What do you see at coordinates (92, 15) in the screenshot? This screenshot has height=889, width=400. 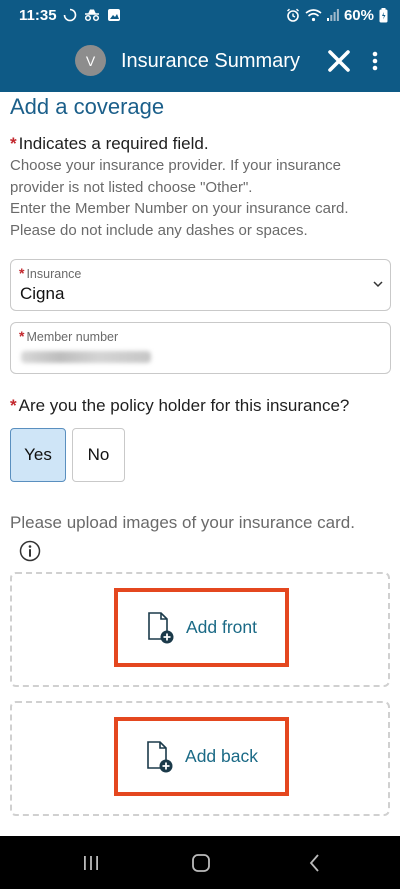 I see `incognito-icon` at bounding box center [92, 15].